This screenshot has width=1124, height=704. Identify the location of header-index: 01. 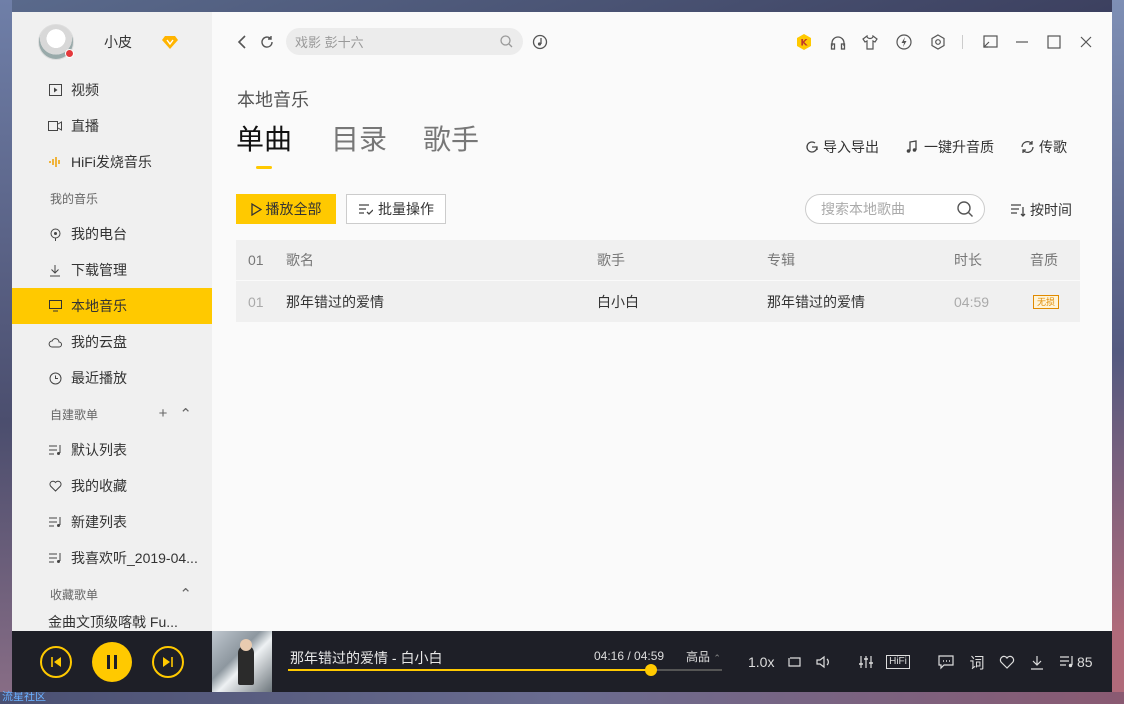
(256, 260).